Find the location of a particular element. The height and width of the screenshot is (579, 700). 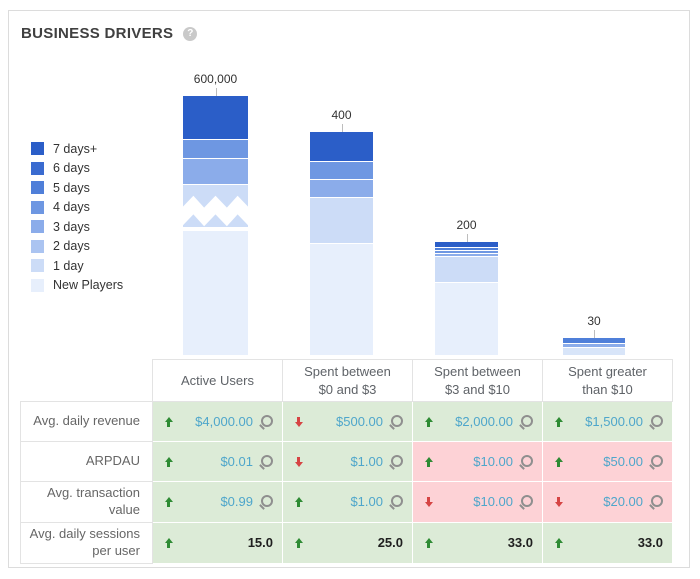

metric-cell-content: $20.00 is located at coordinates (607, 501).